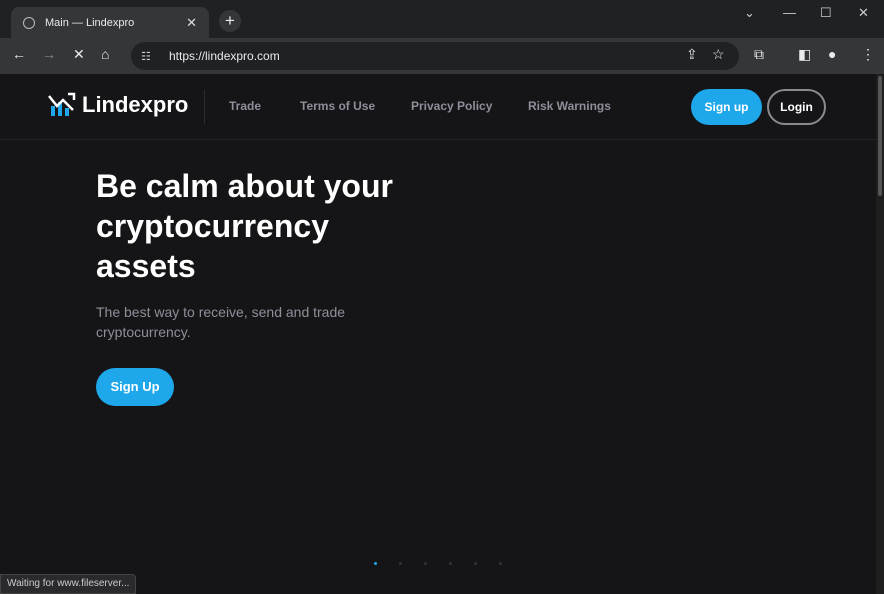 The image size is (884, 594). What do you see at coordinates (880, 334) in the screenshot?
I see `scrollbar` at bounding box center [880, 334].